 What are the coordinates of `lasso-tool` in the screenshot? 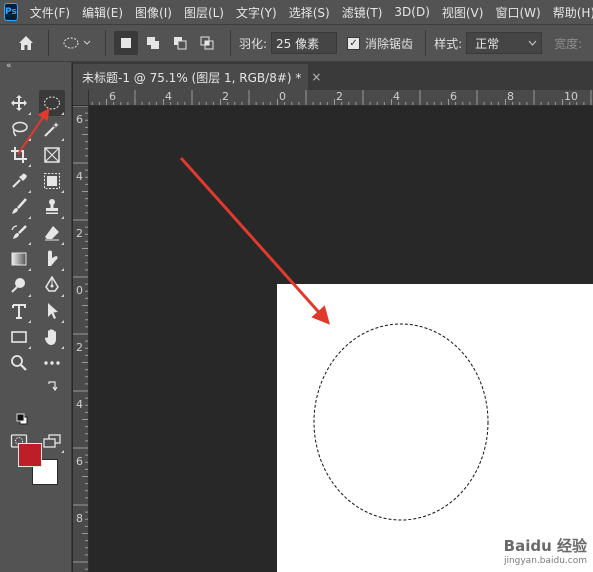 It's located at (19, 129).